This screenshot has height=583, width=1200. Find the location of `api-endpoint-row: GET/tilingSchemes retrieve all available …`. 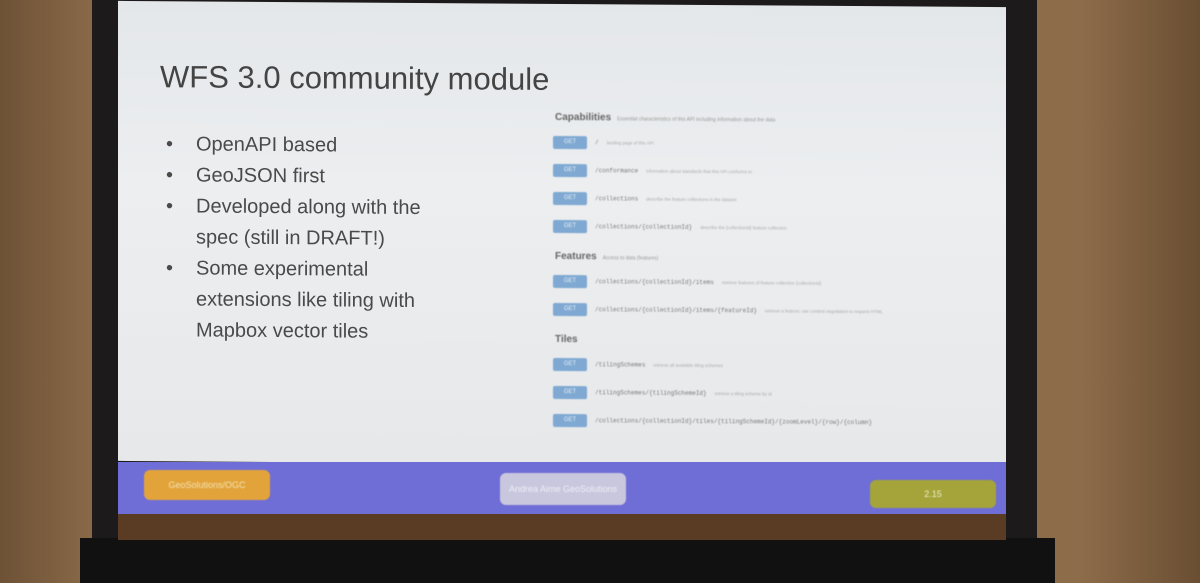

api-endpoint-row: GET/tilingSchemes retrieve all available … is located at coordinates (778, 366).